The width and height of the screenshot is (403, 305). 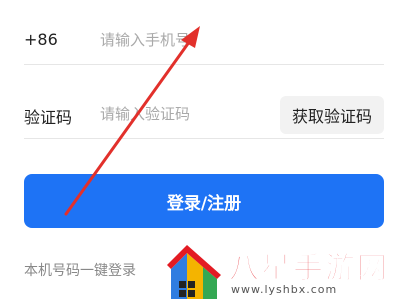 I want to click on one-click-login-link: 本机号码一键登录, so click(x=80, y=270).